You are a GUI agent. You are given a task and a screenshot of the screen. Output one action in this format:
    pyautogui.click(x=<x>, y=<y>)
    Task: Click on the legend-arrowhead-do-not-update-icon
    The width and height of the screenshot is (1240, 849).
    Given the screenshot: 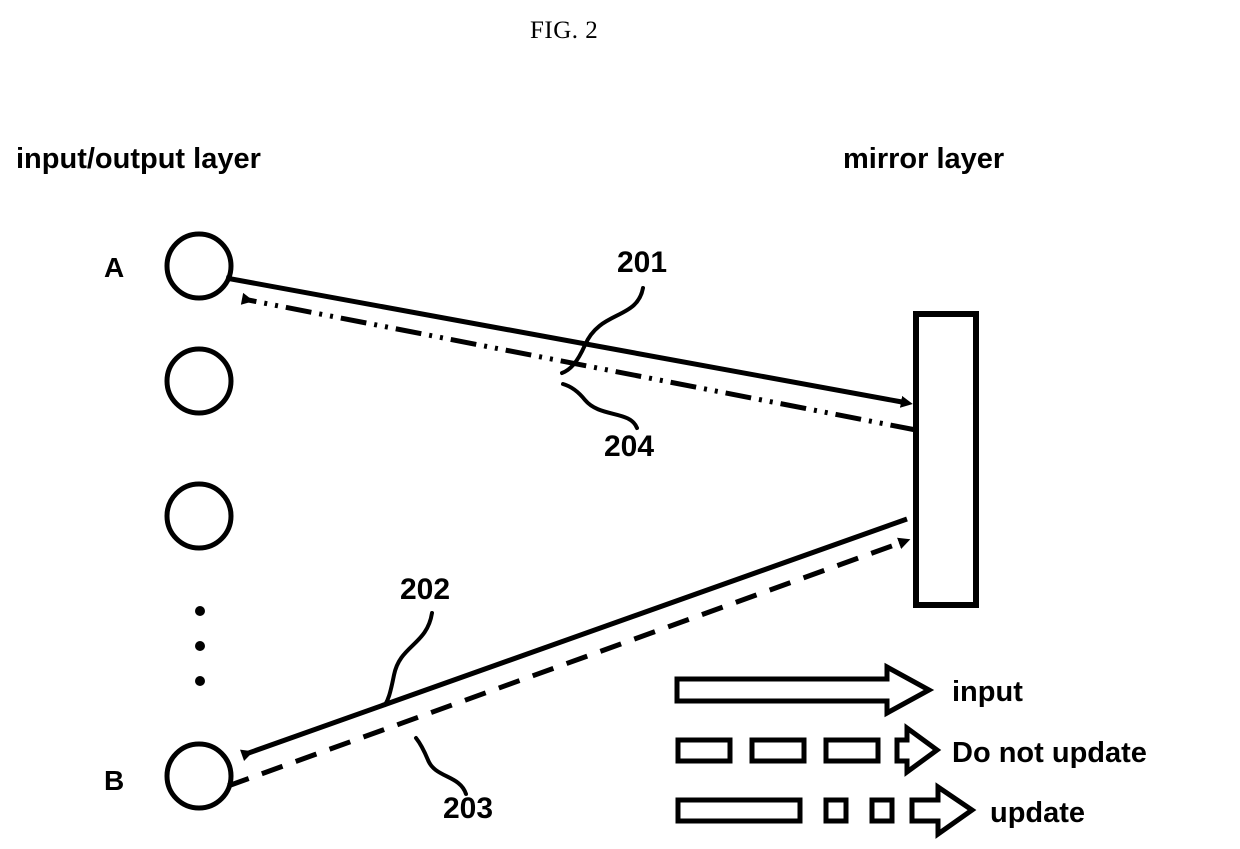 What is the action you would take?
    pyautogui.click(x=918, y=750)
    